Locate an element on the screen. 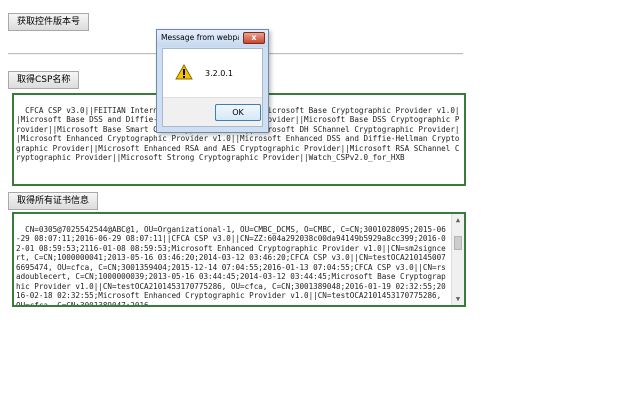 This screenshot has width=640, height=400. ok-button: OK is located at coordinates (238, 112).